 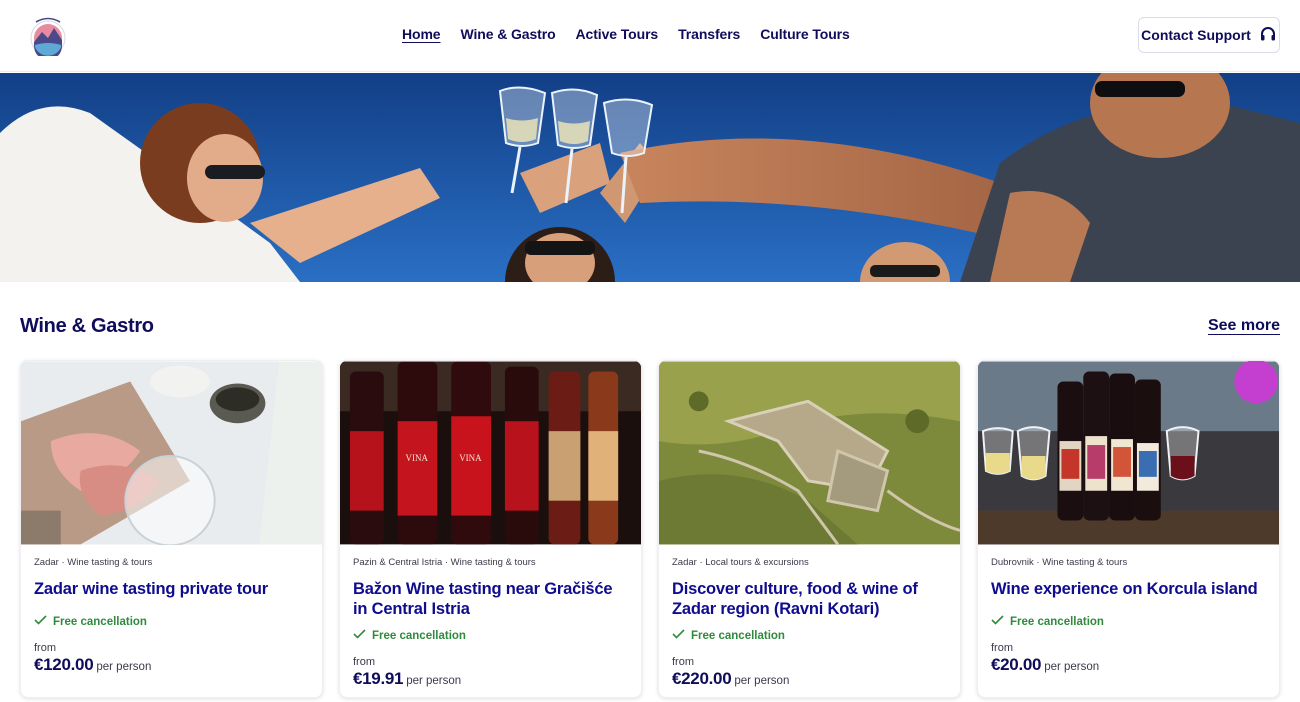 I want to click on contact-support-label: Contact Support, so click(x=1196, y=35).